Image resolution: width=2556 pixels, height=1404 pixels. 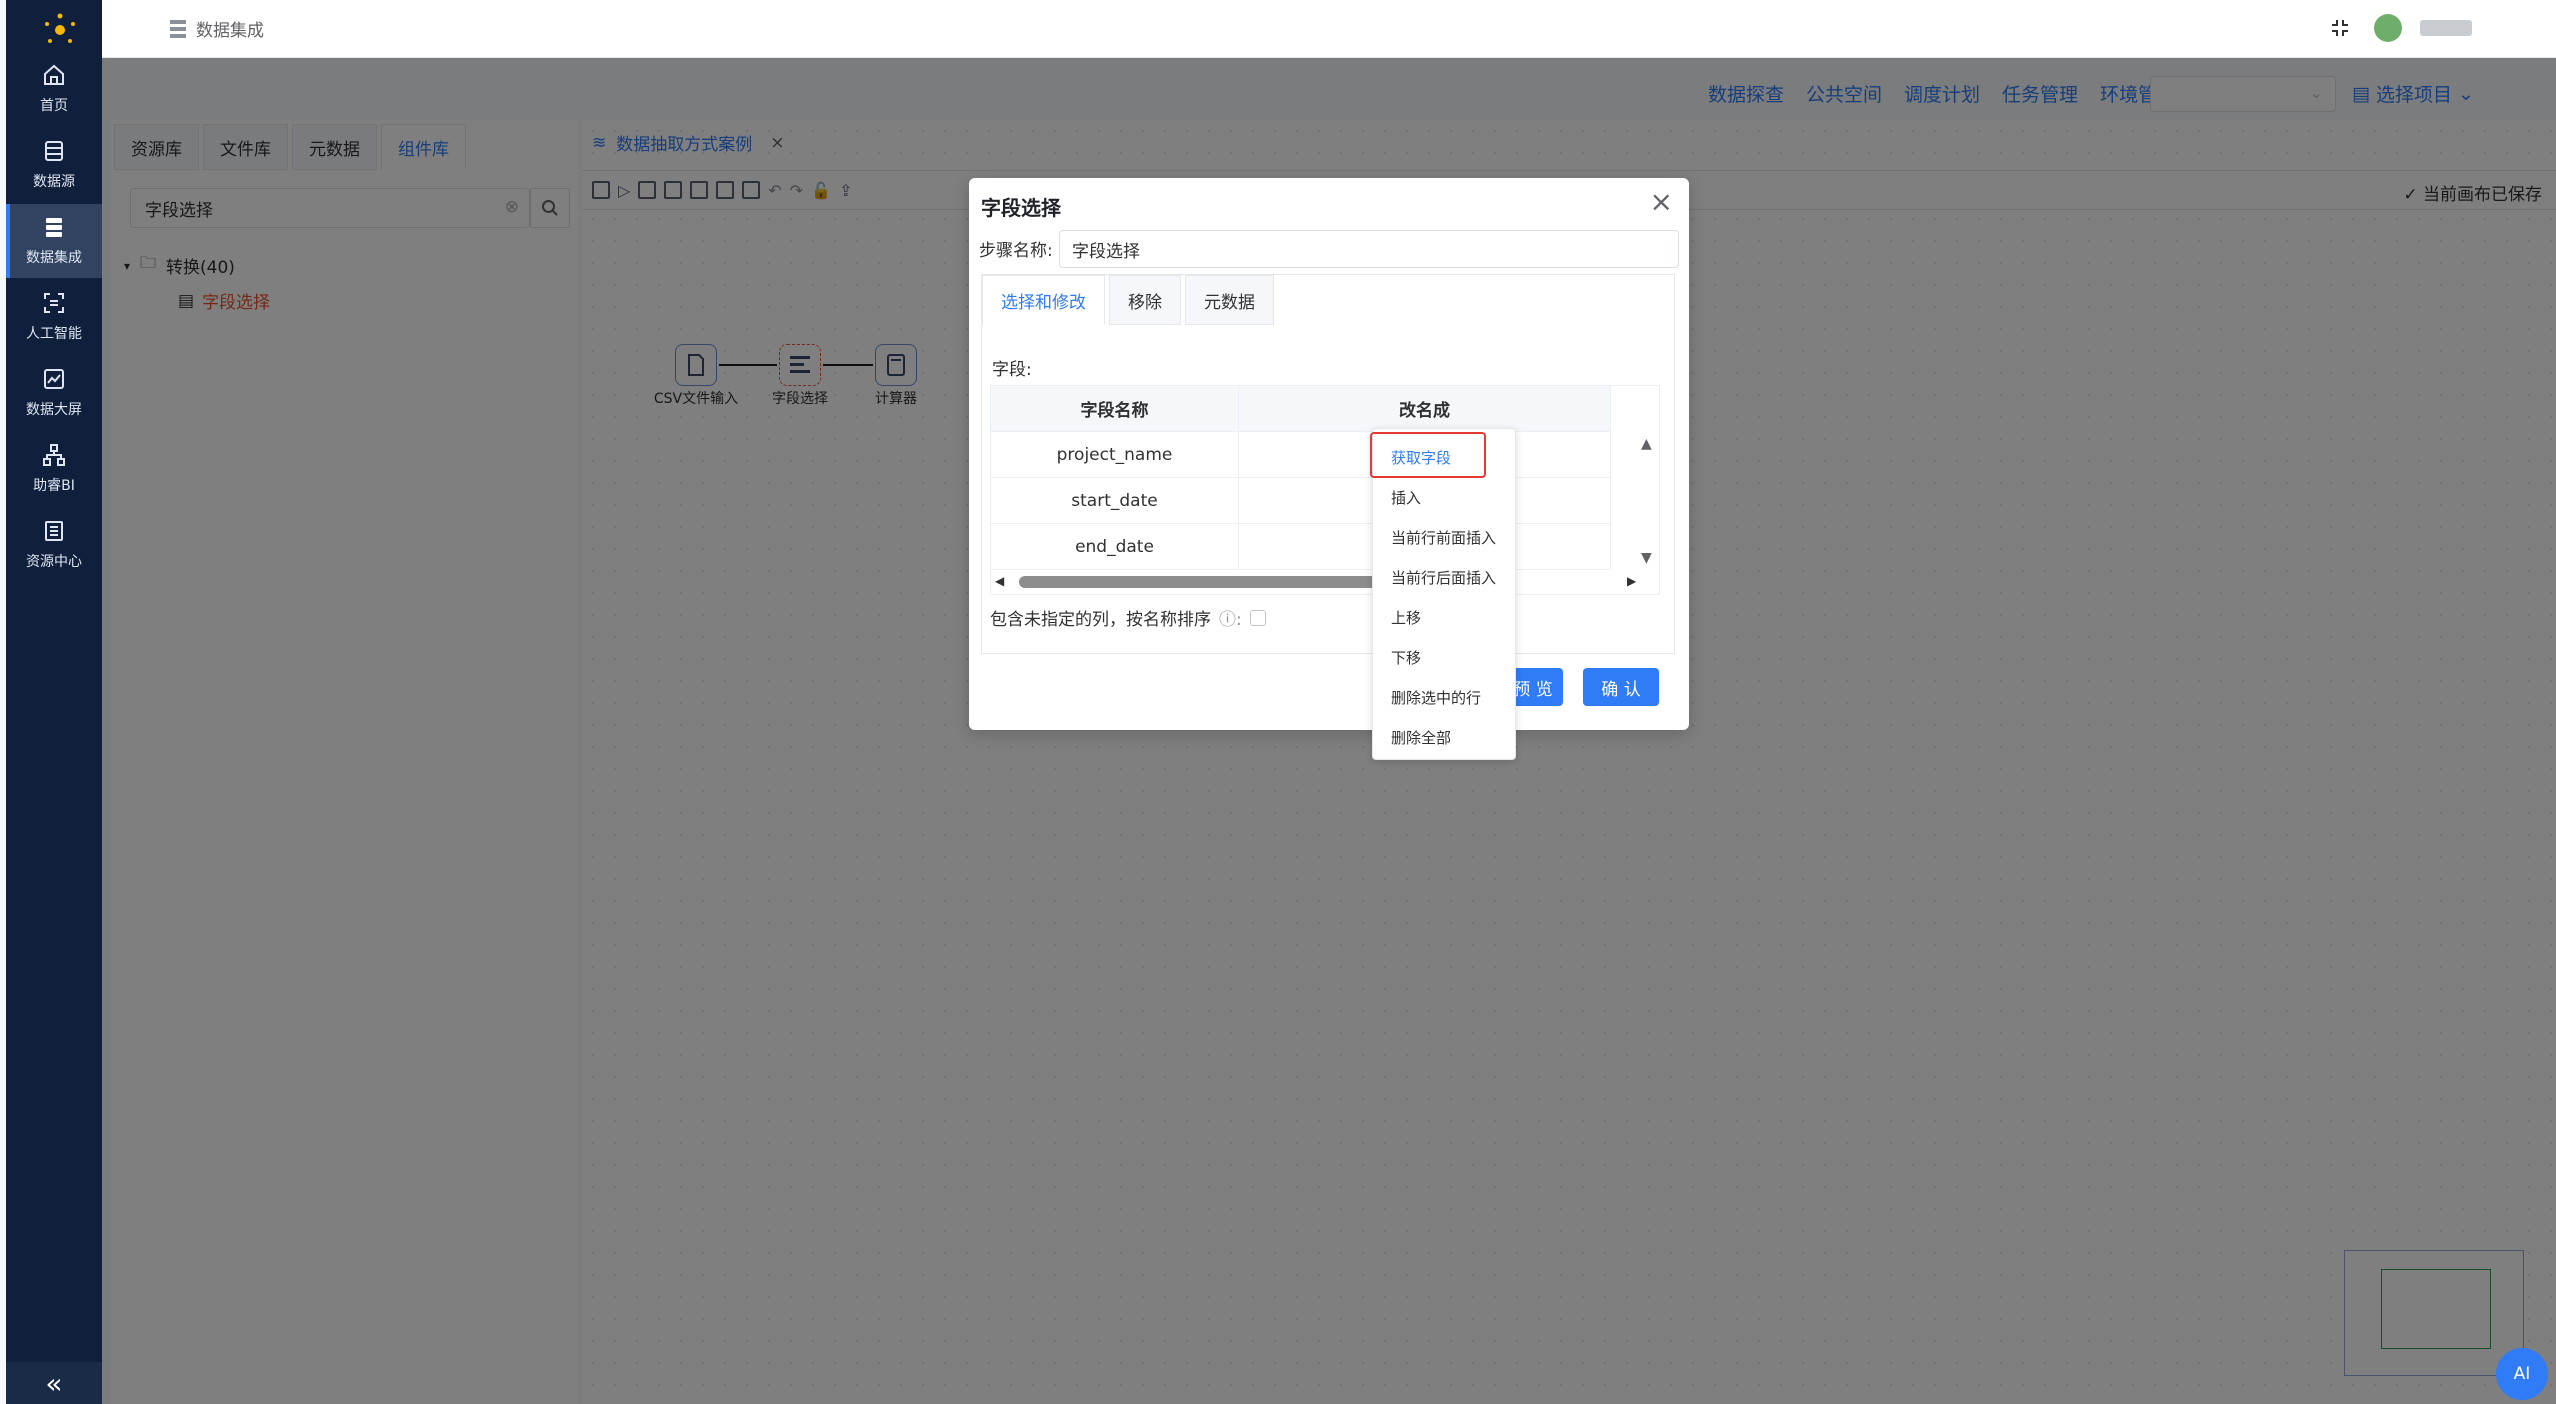 What do you see at coordinates (54, 151) in the screenshot?
I see `database-icon` at bounding box center [54, 151].